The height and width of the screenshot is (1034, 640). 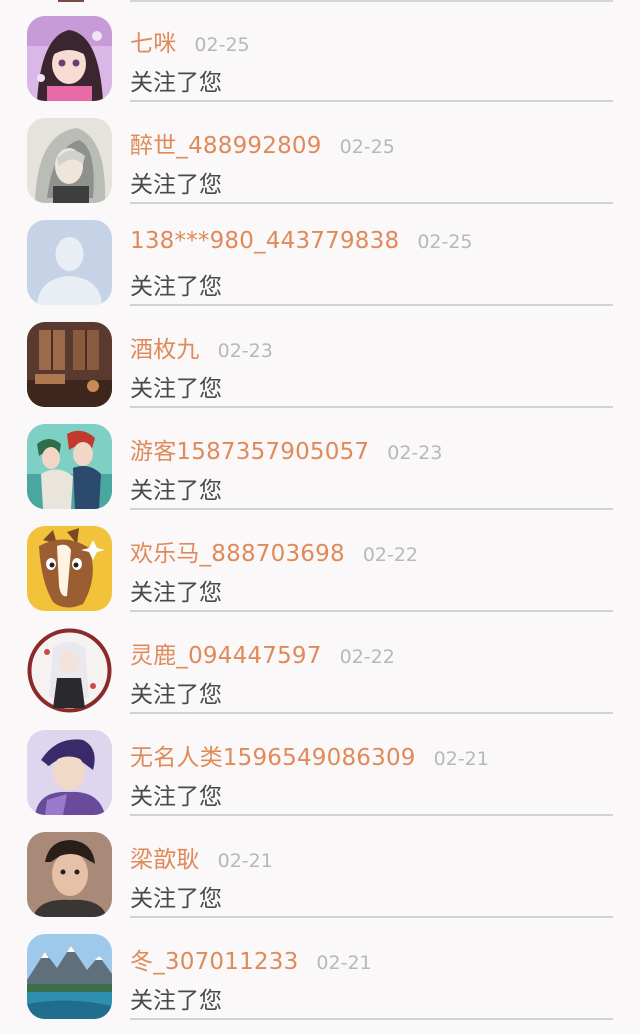 I want to click on anime-couple-avatar-icon, so click(x=69, y=466).